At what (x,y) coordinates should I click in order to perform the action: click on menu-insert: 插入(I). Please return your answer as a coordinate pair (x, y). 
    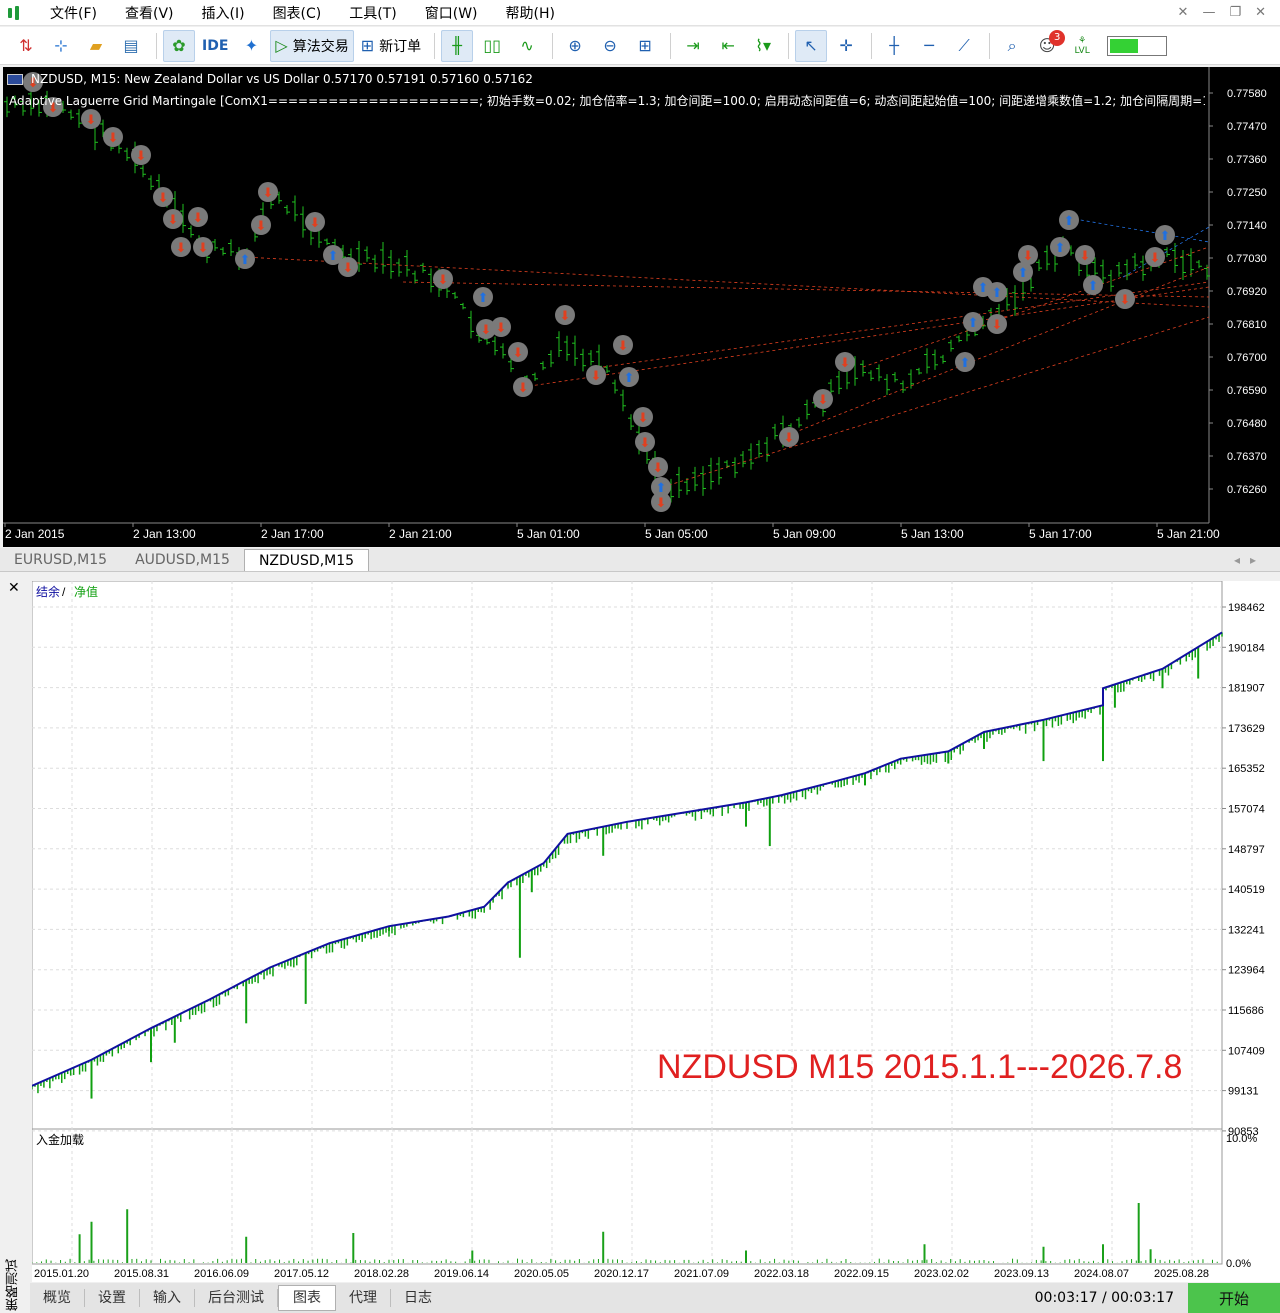
    Looking at the image, I should click on (223, 13).